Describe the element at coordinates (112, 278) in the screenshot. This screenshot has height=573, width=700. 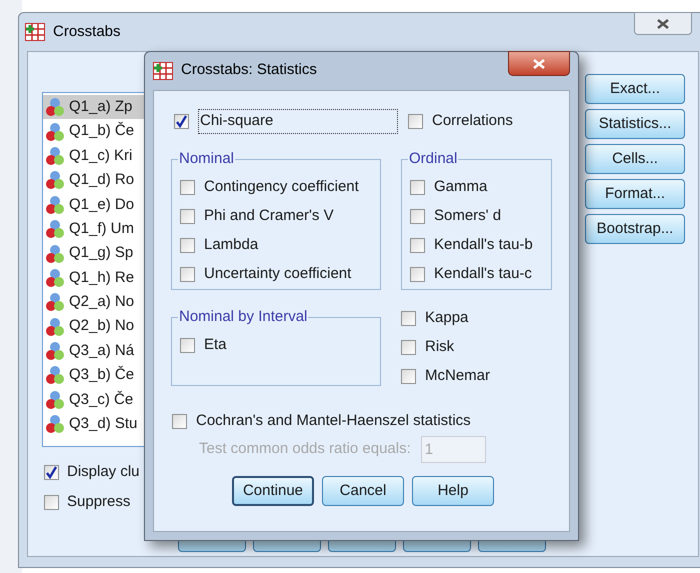
I see `variable-item: Q1_h) Re` at that location.